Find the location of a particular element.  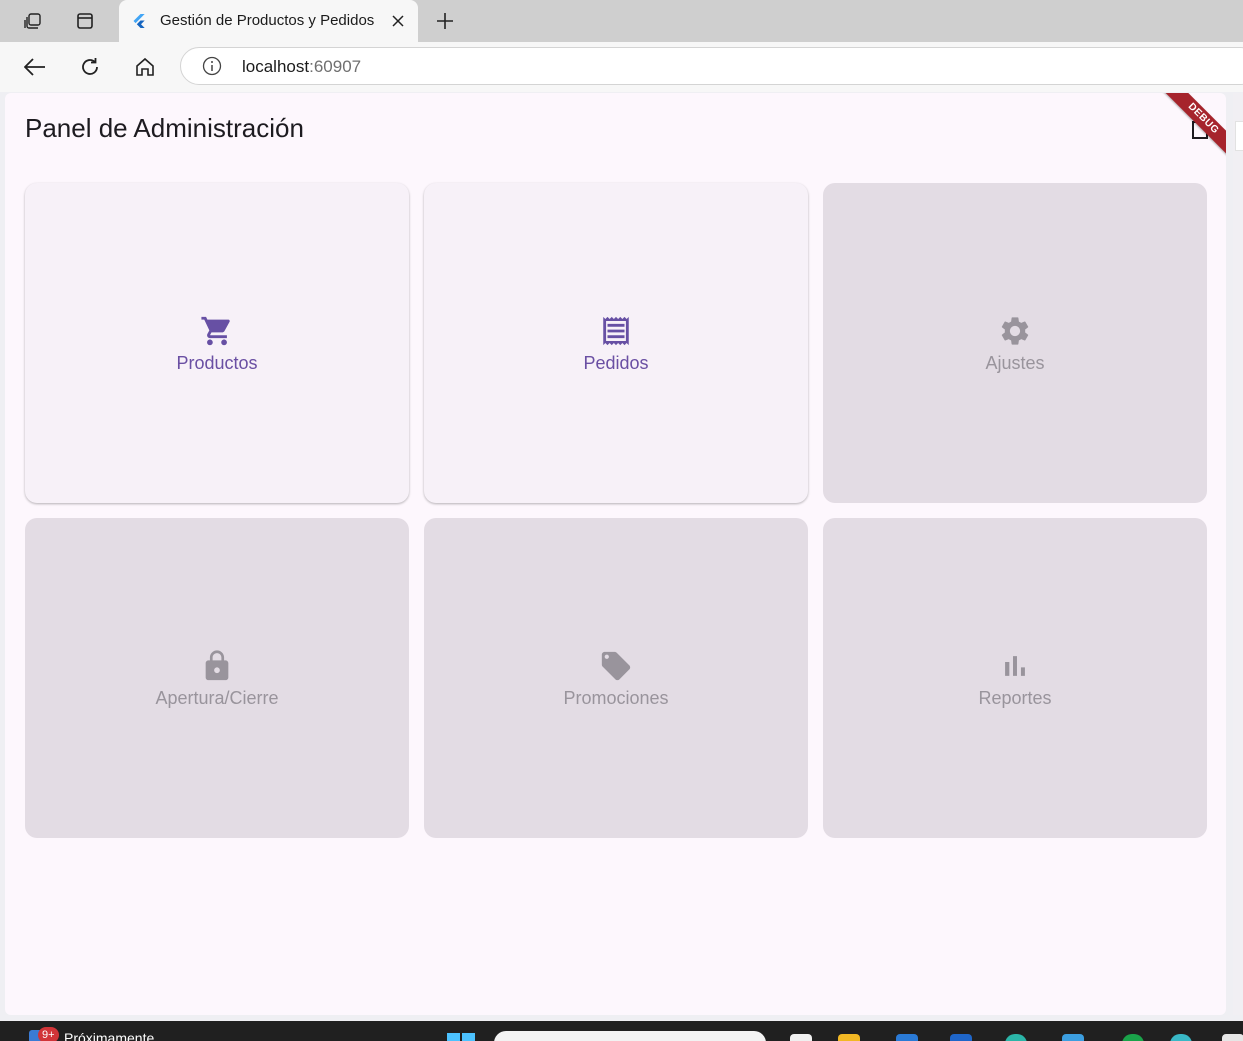

flutter-favicon-icon is located at coordinates (139, 21).